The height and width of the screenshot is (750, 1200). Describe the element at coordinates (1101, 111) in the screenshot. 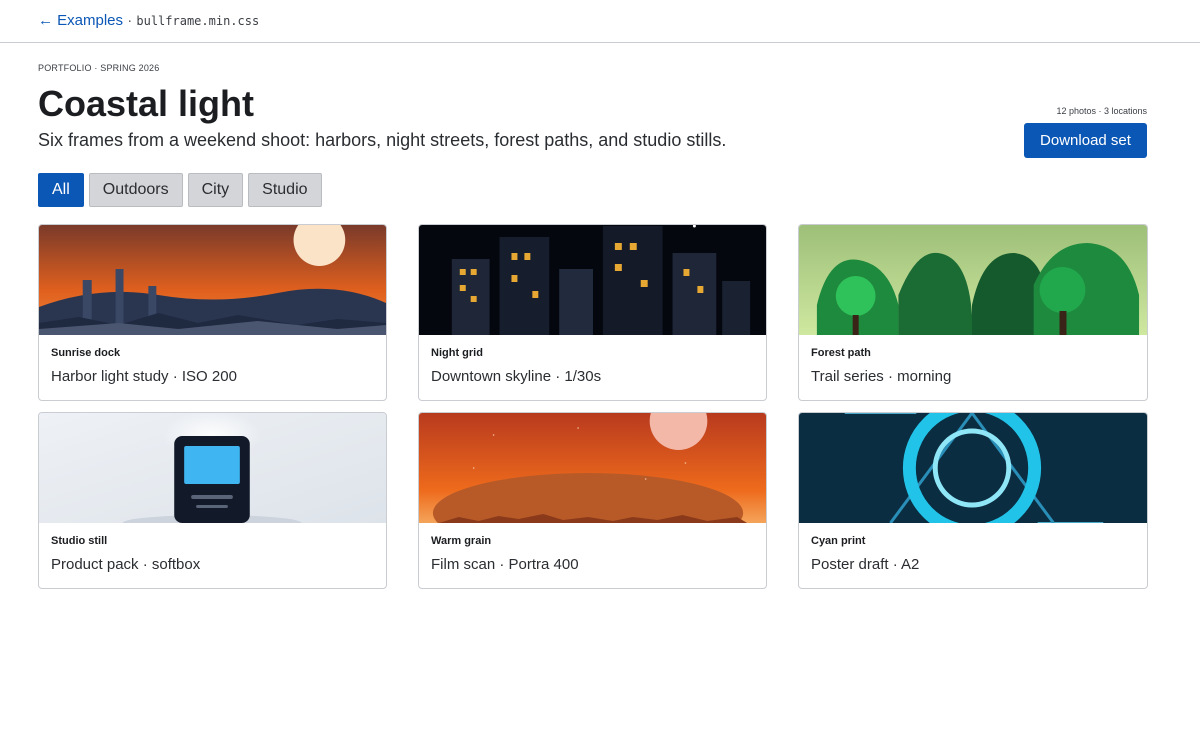

I see `photo-count-meta: 12 photos · 3 locations` at that location.